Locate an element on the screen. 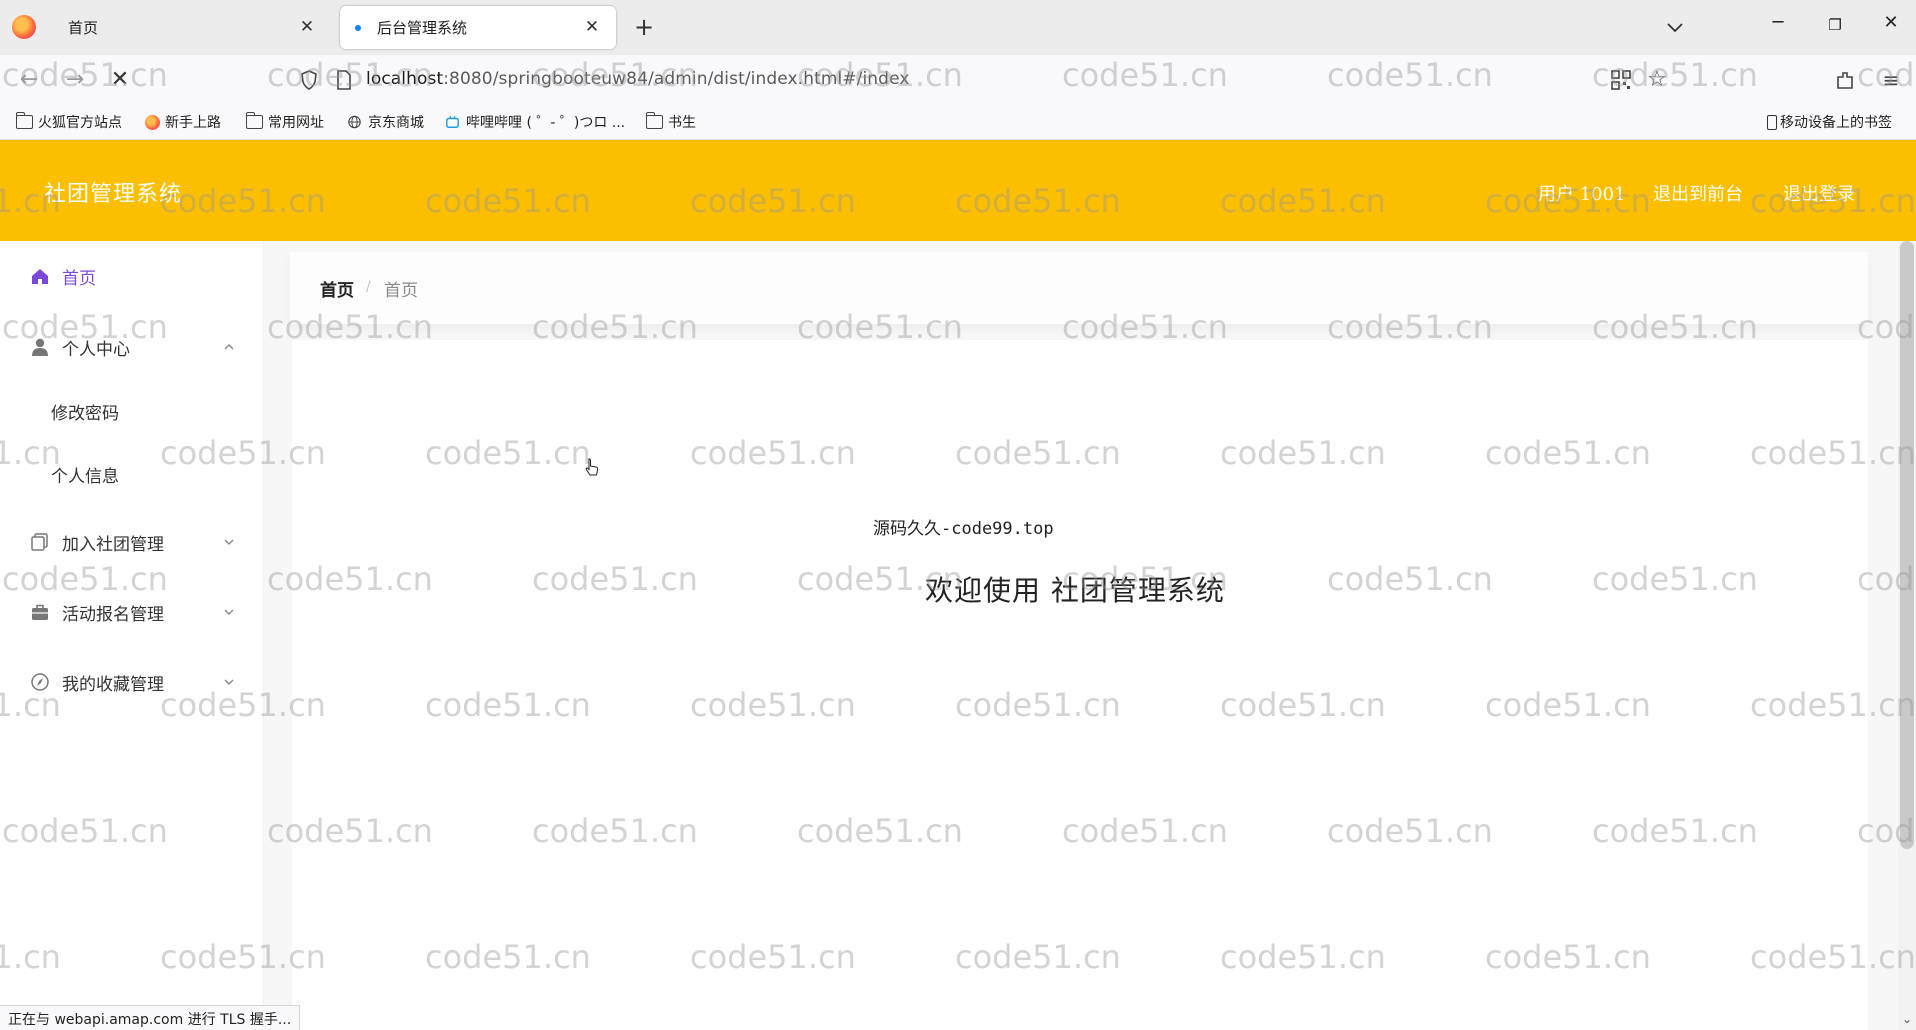  bookmark-firefox-site: 火狐官方站点 is located at coordinates (69, 122).